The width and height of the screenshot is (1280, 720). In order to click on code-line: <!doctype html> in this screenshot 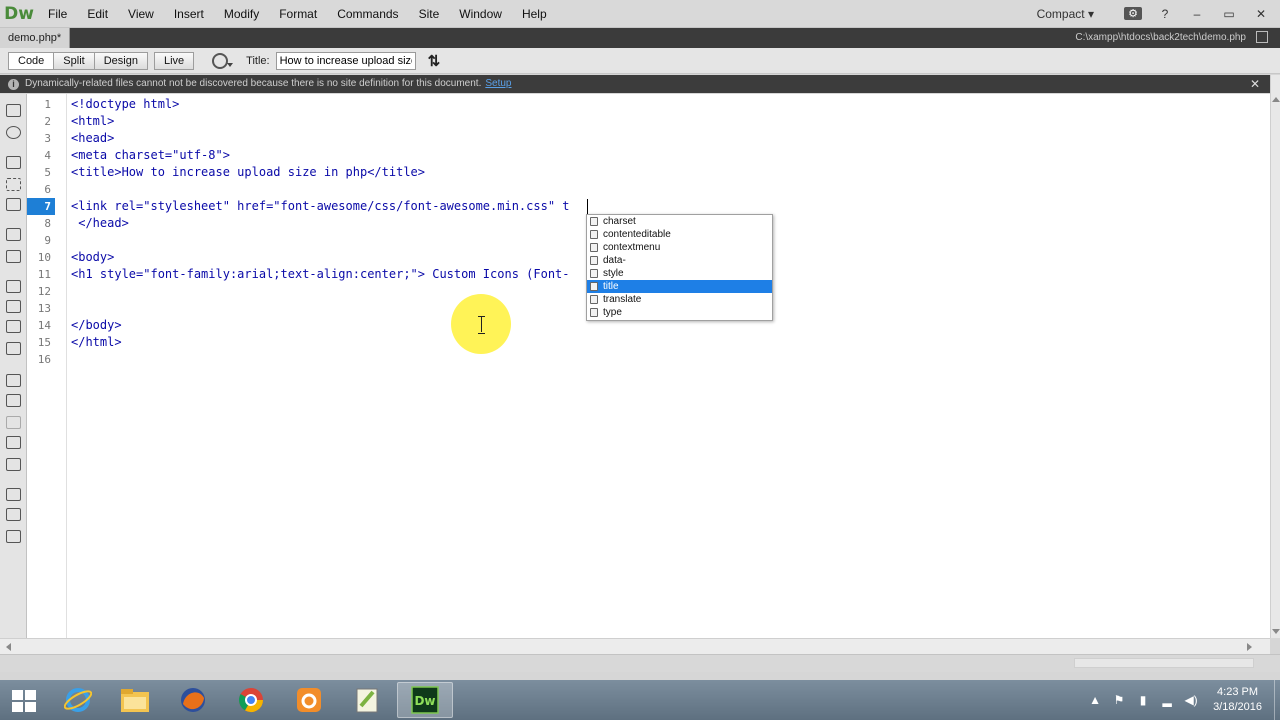, I will do `click(125, 104)`.